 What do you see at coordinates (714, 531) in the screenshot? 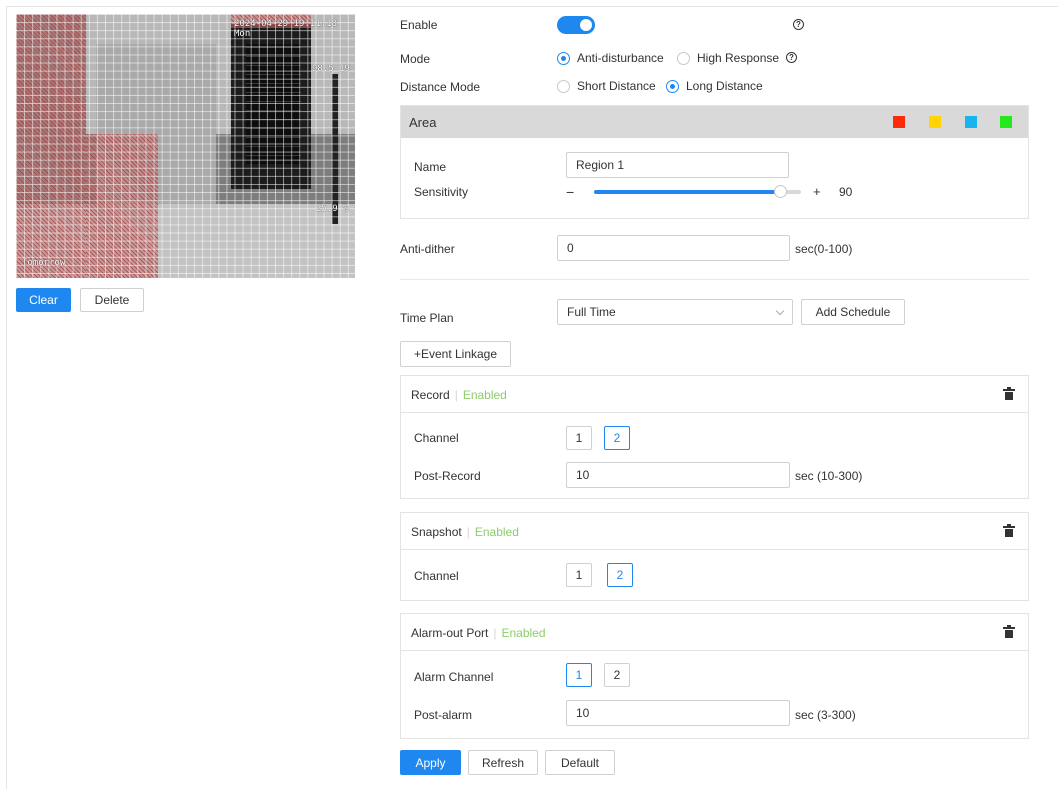
I see `snapshot-panel-header: Snapshot | Enabled` at bounding box center [714, 531].